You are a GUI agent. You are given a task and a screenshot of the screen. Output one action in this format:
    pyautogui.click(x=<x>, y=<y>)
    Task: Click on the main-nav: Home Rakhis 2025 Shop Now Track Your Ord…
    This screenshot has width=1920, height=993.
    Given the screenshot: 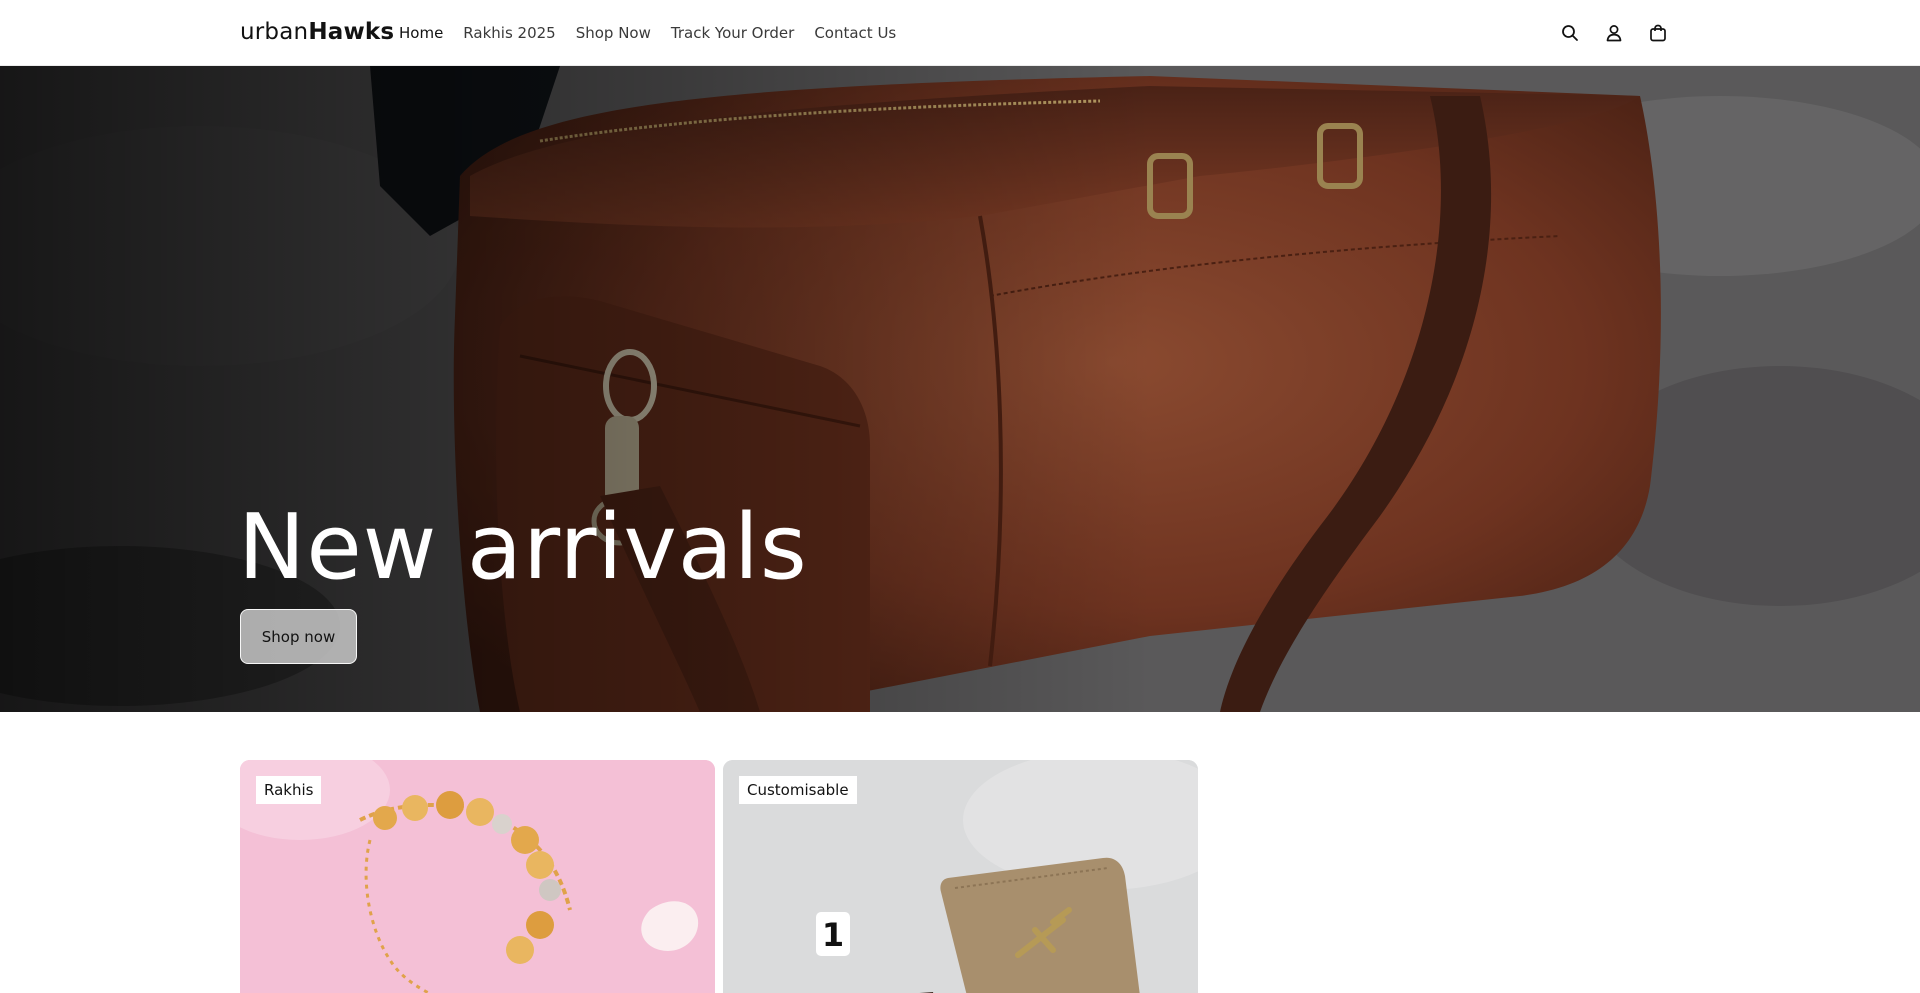 What is the action you would take?
    pyautogui.click(x=647, y=33)
    